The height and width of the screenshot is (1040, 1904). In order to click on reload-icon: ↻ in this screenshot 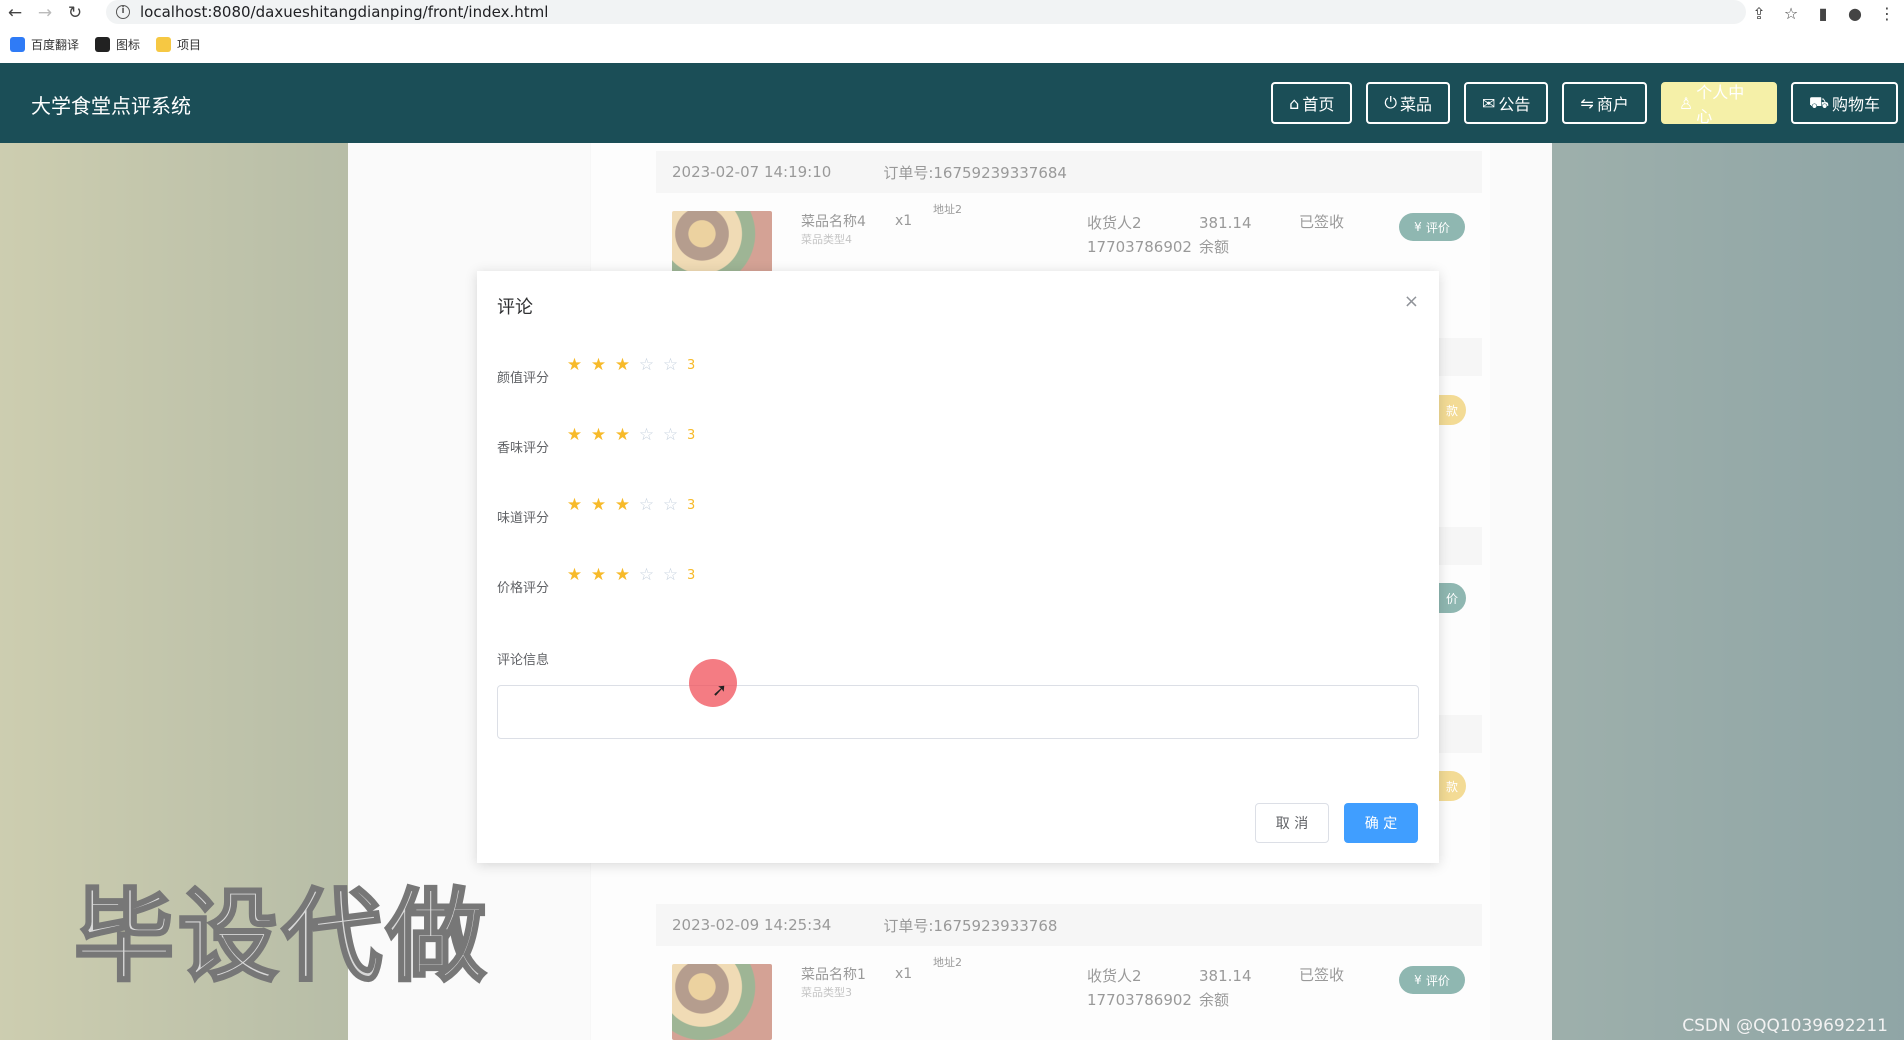, I will do `click(75, 13)`.